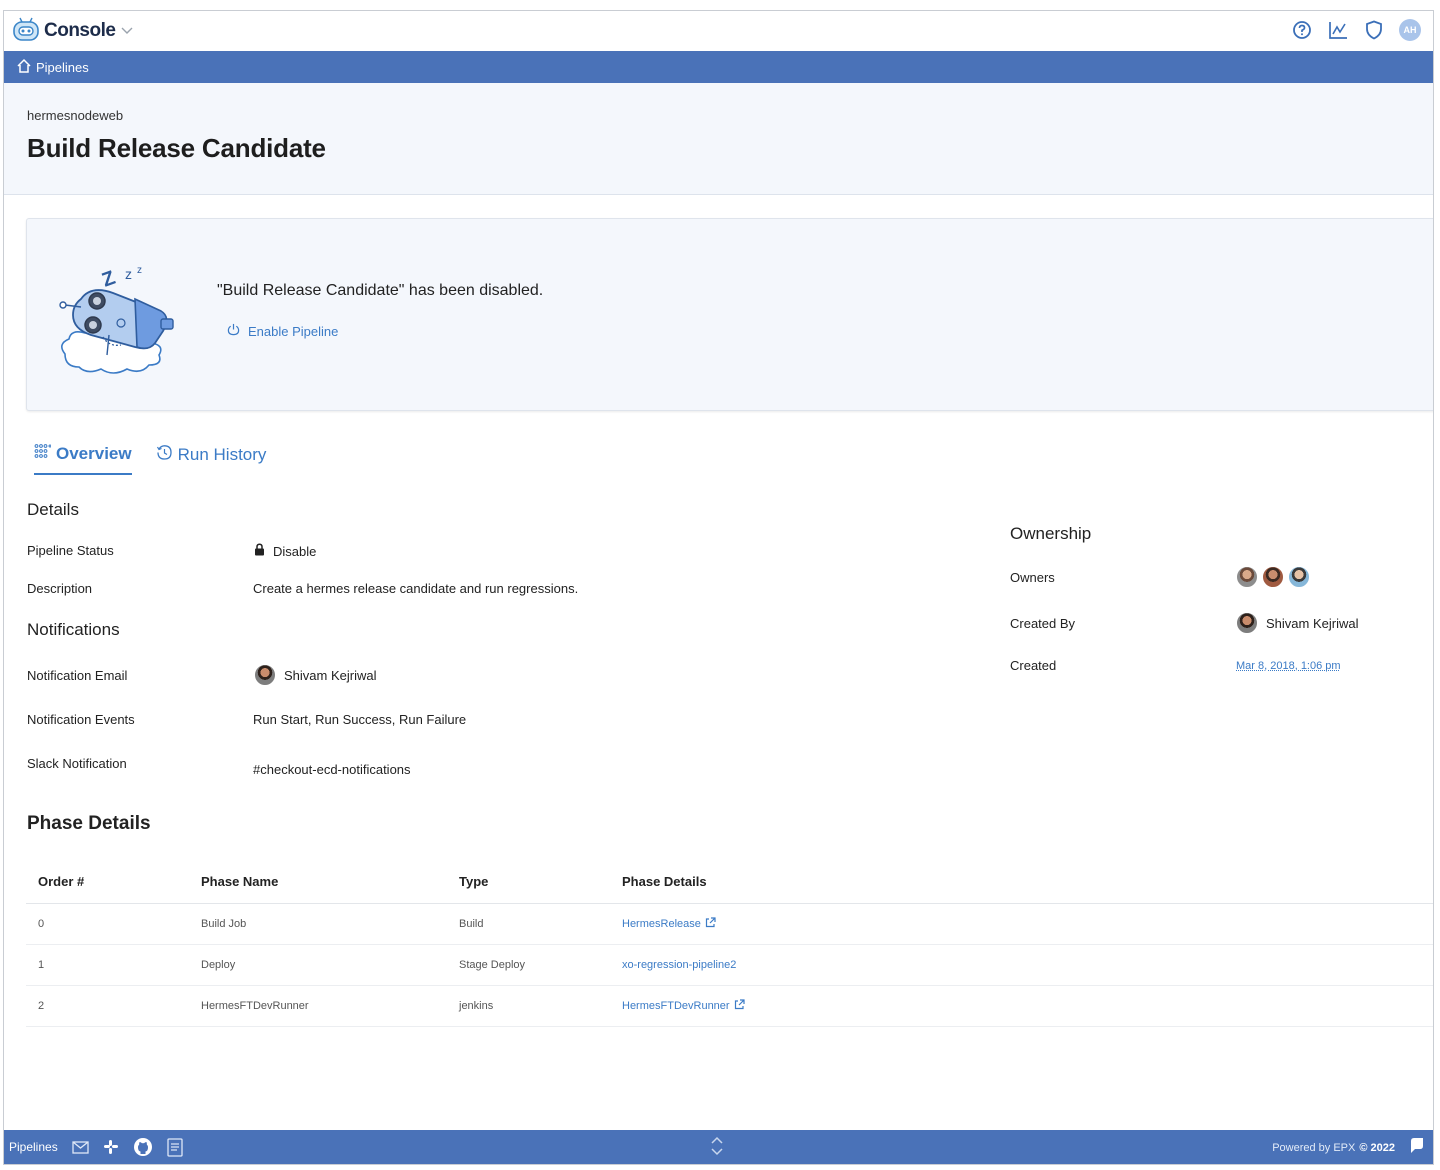  Describe the element at coordinates (70, 550) in the screenshot. I see `pipeline-status-label: Pipeline Status` at that location.